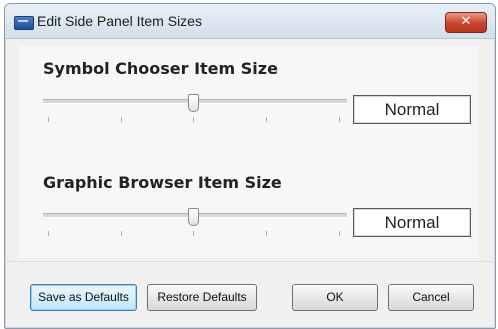 The width and height of the screenshot is (498, 329). What do you see at coordinates (412, 109) in the screenshot?
I see `symbol-chooser-size-value: Normal` at bounding box center [412, 109].